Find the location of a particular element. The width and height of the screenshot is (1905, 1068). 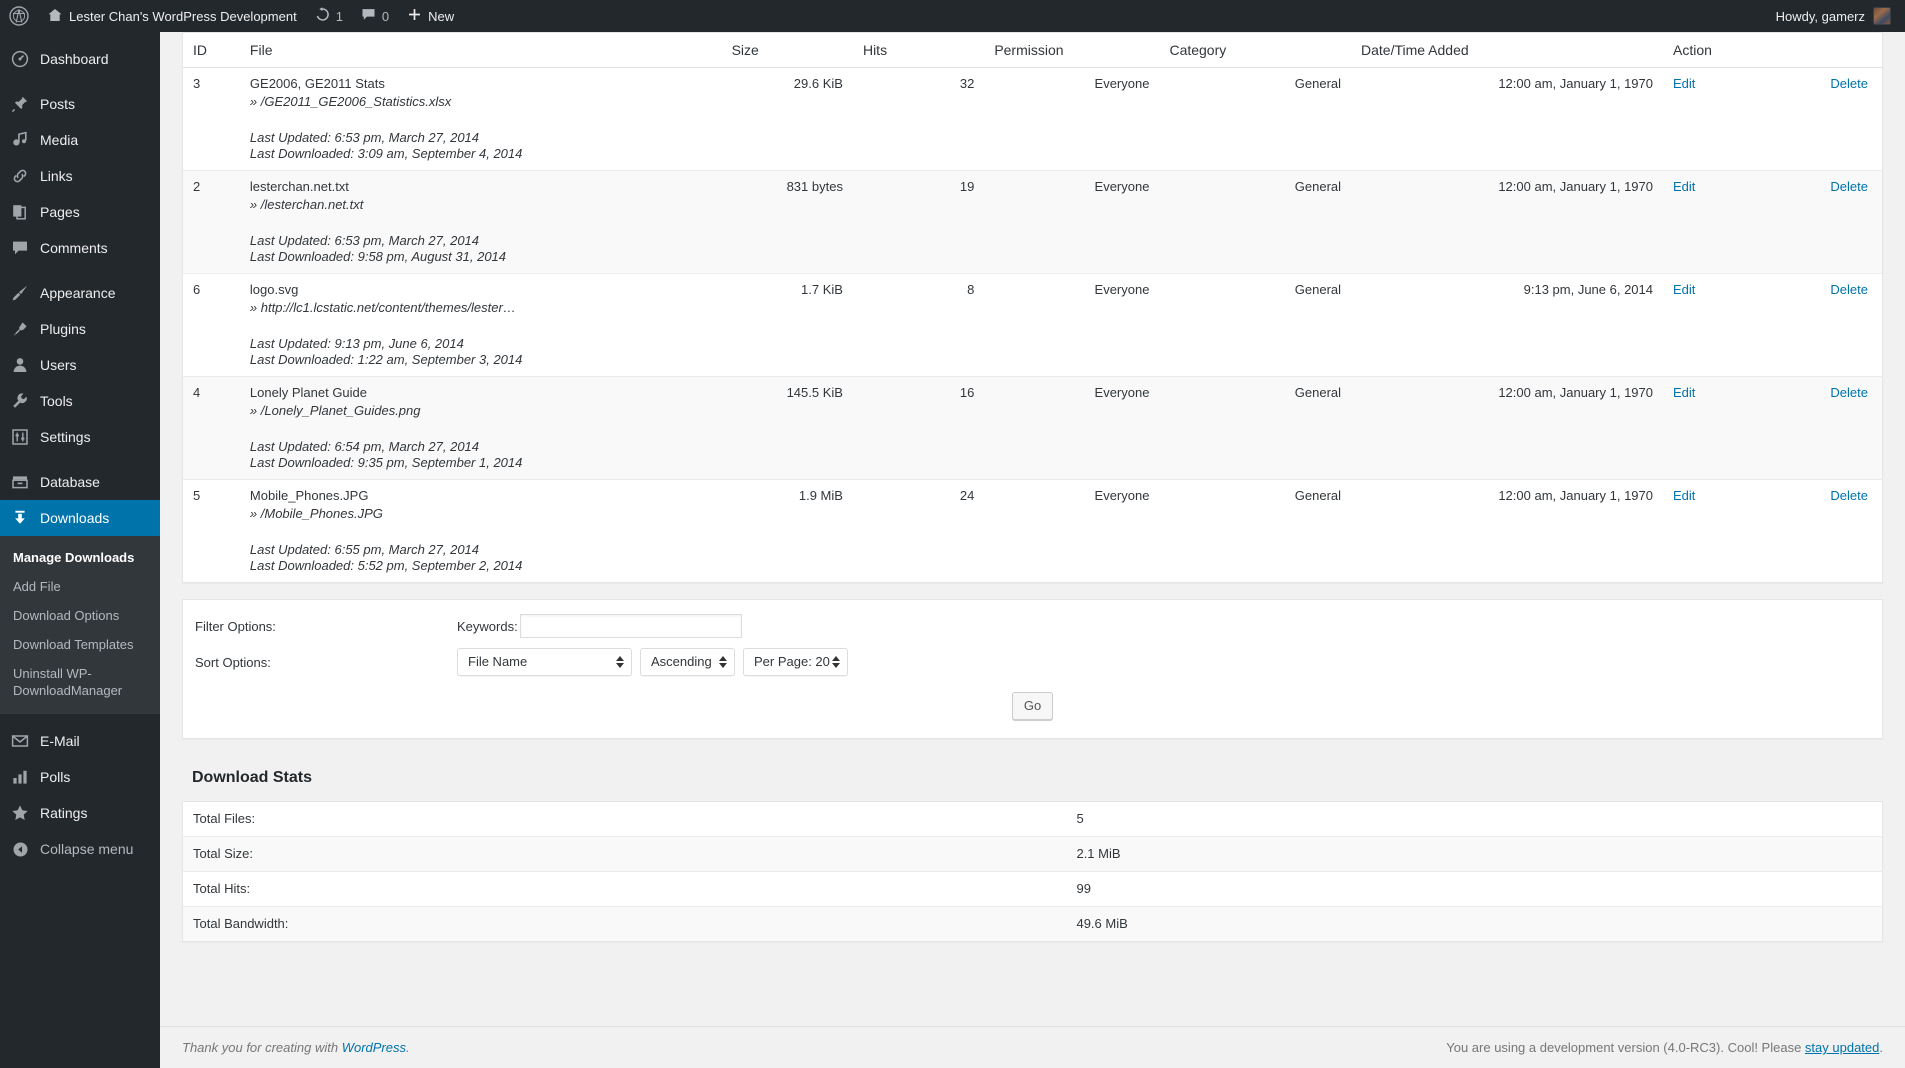

file-title: Lonely Planet Guide is located at coordinates (308, 392).